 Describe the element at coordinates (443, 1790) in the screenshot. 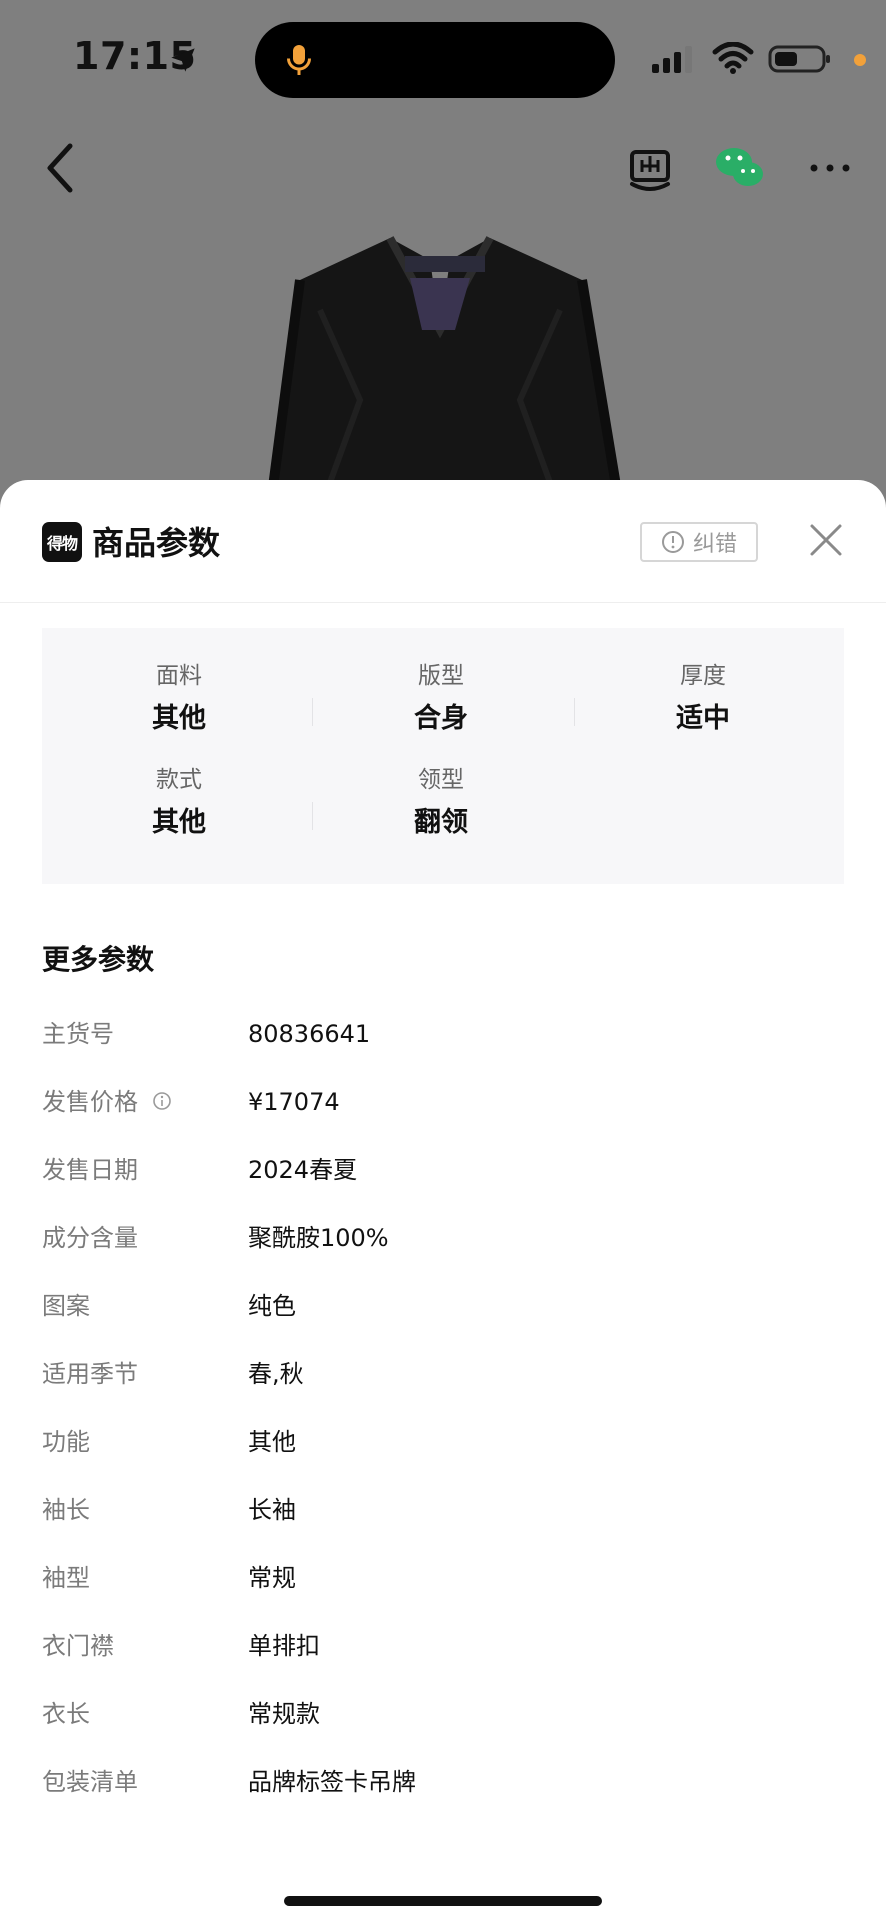

I see `spec-row: 包装清单 品牌标签卡吊牌` at that location.